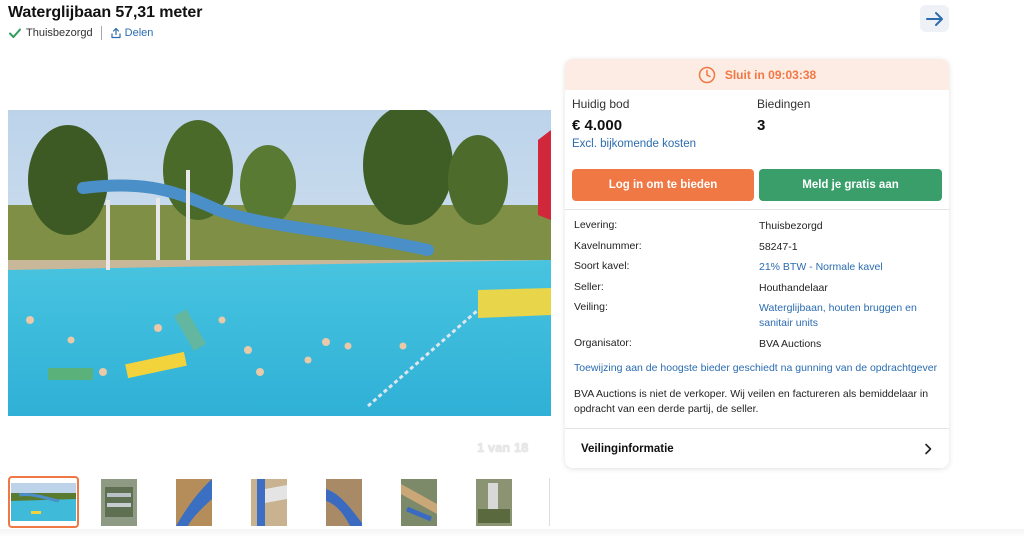 This screenshot has height=537, width=1024. What do you see at coordinates (793, 288) in the screenshot?
I see `detail-value: Houthandelaar` at bounding box center [793, 288].